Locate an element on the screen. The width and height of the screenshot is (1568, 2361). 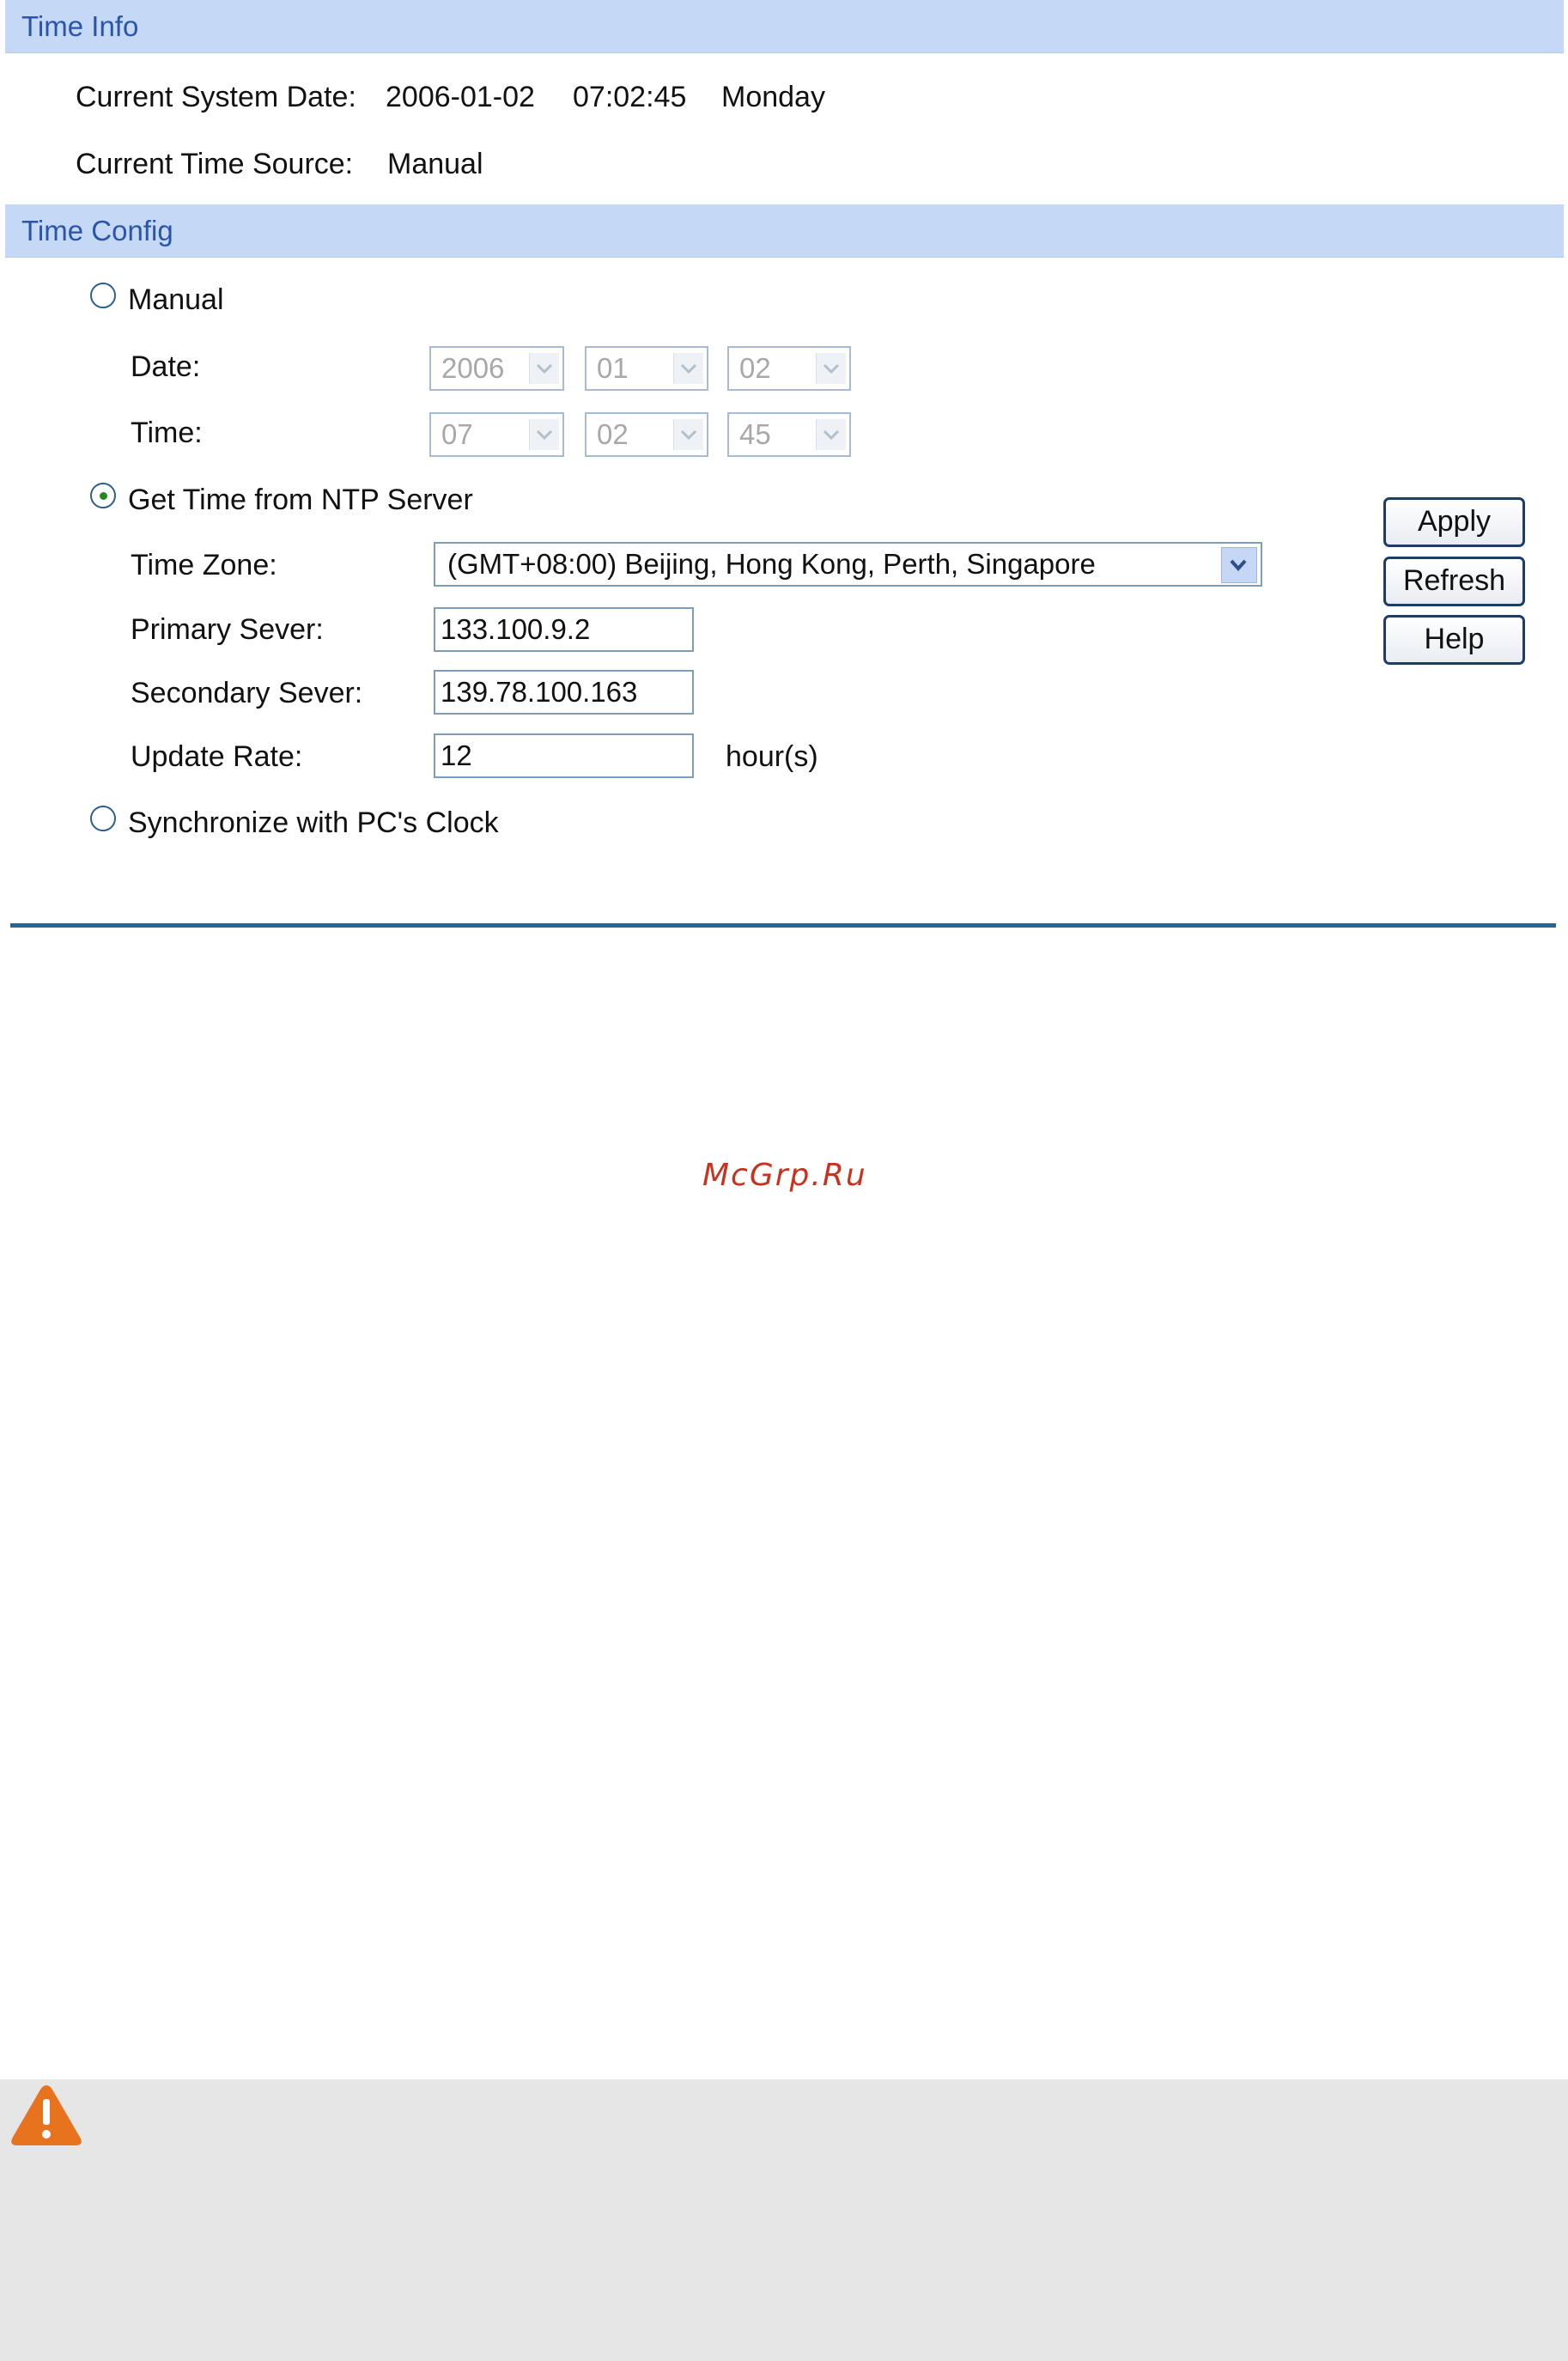
time-minute-select: 02 is located at coordinates (646, 434).